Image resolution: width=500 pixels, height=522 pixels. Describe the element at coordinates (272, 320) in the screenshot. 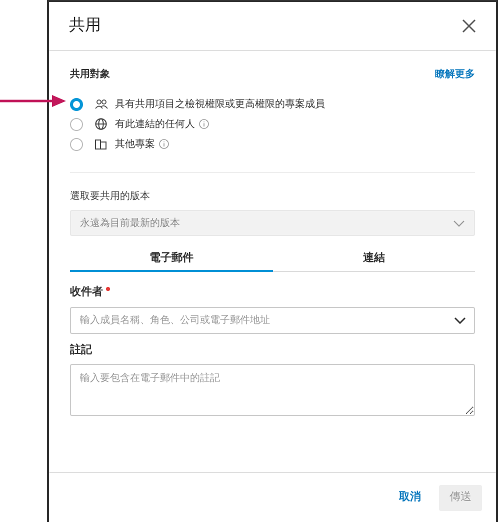

I see `recipient-field: 輸入成員名稱、角色、公司或電子郵件地址` at that location.